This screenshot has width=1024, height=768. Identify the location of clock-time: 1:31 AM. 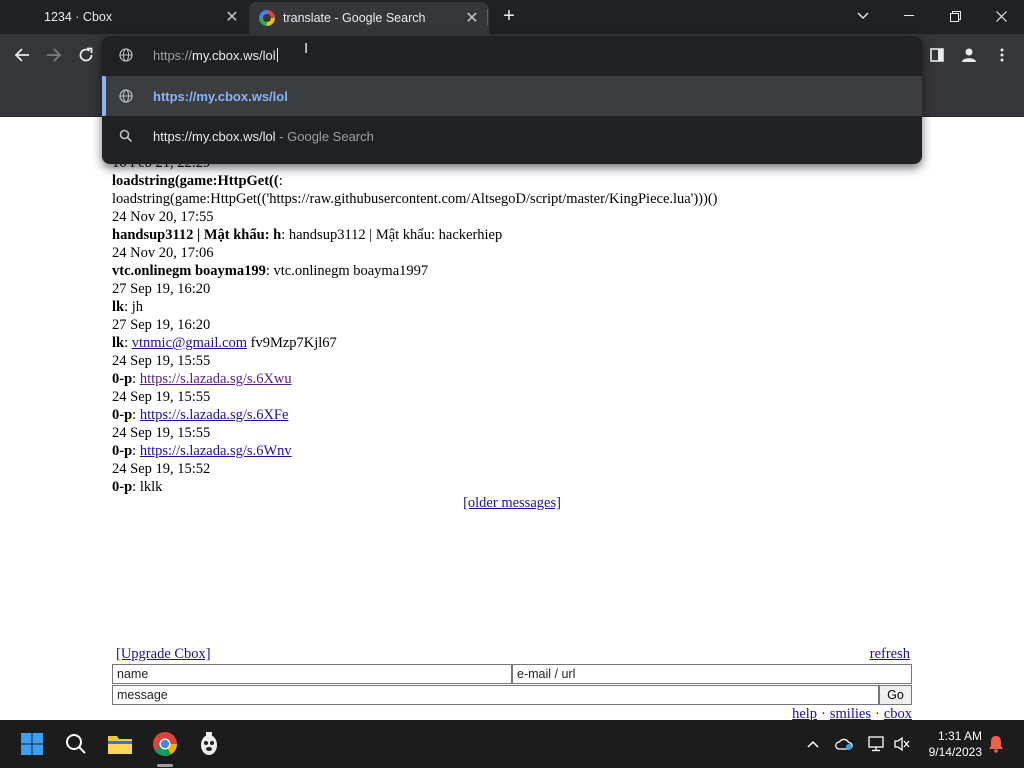
(959, 736).